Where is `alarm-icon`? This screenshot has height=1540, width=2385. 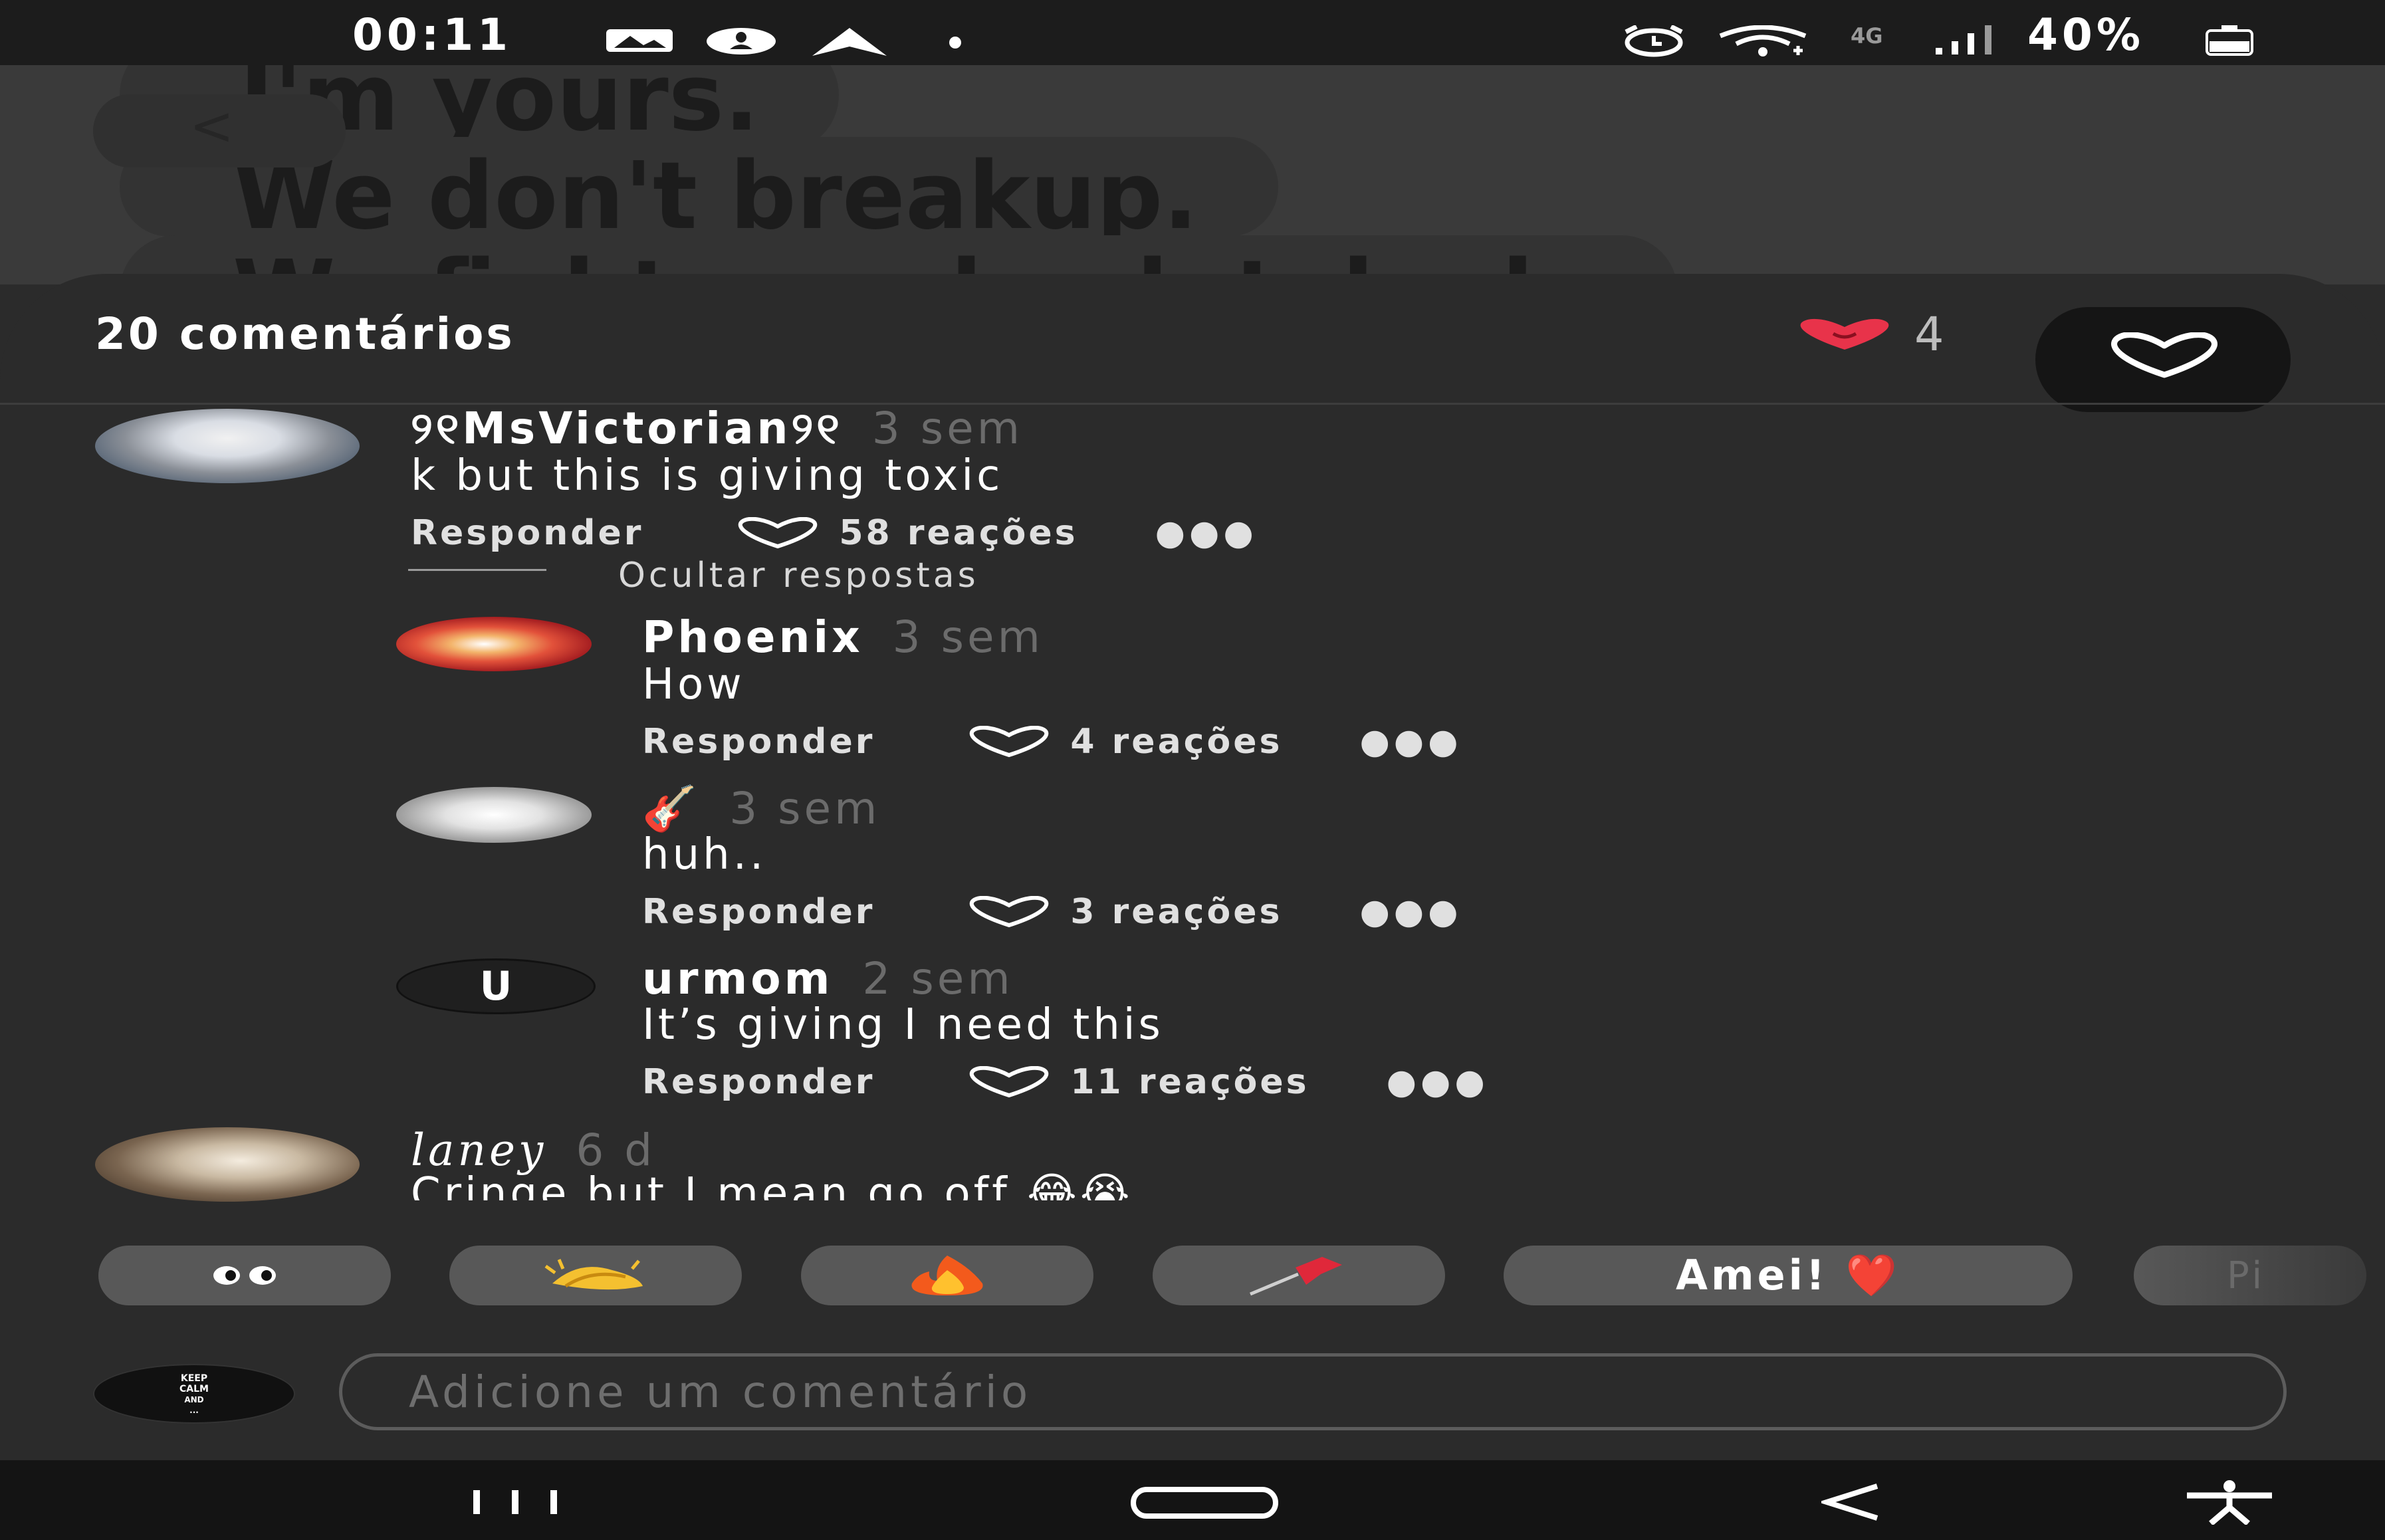 alarm-icon is located at coordinates (1654, 41).